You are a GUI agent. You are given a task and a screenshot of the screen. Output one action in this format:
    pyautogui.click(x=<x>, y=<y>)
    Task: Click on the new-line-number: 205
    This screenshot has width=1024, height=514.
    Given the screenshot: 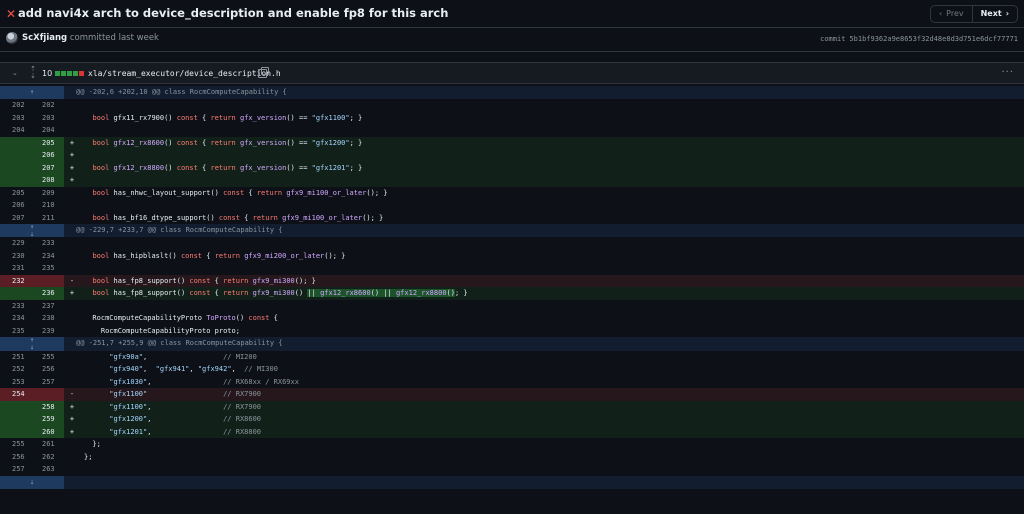 What is the action you would take?
    pyautogui.click(x=48, y=143)
    